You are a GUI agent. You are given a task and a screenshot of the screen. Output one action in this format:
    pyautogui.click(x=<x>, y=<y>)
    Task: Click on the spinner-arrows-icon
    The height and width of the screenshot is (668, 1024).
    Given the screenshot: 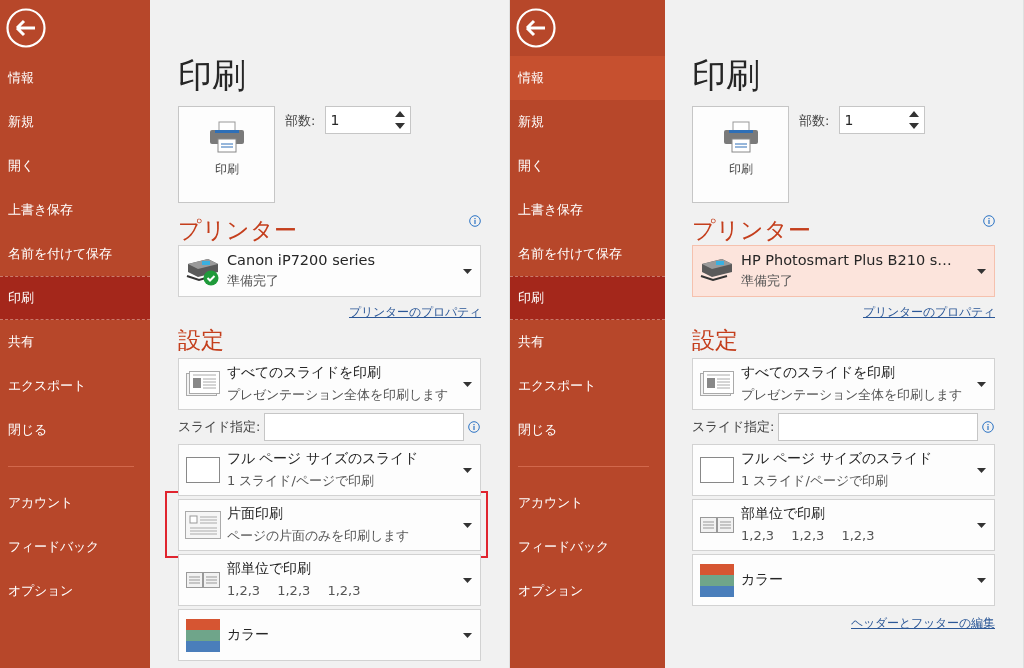 What is the action you would take?
    pyautogui.click(x=914, y=120)
    